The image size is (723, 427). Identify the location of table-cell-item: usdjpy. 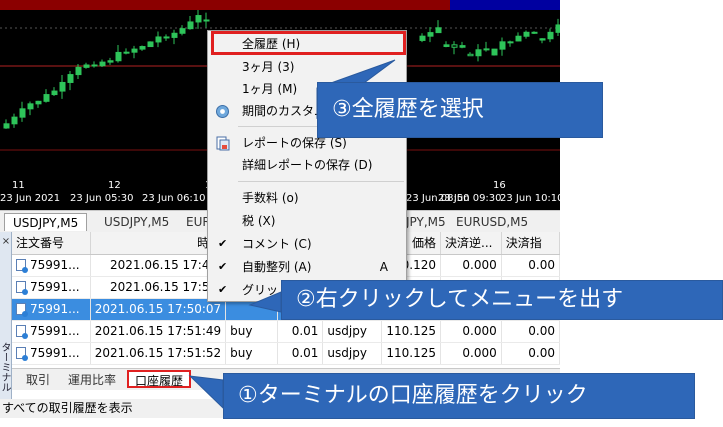
(352, 331).